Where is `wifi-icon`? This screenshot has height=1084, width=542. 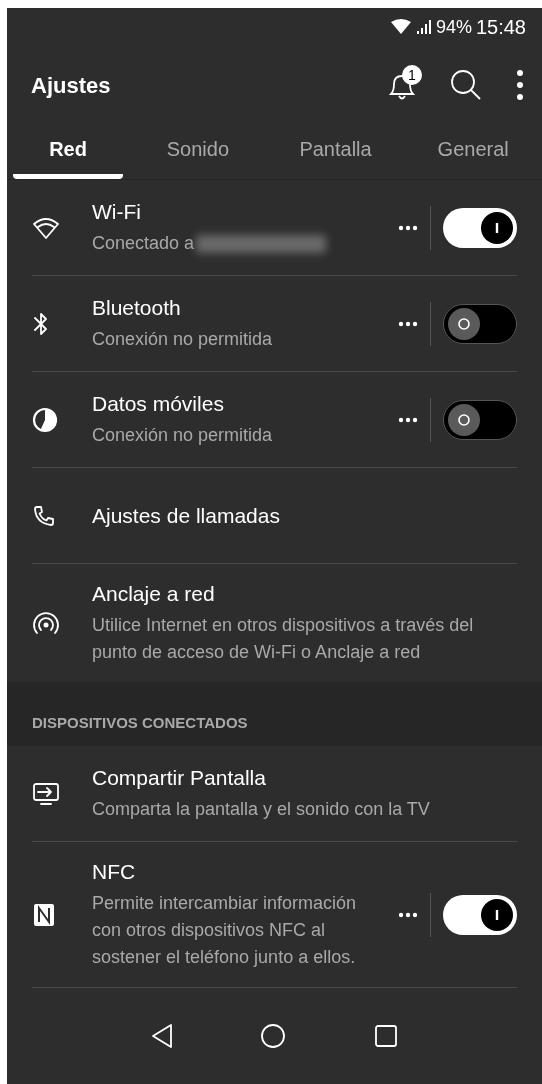
wifi-icon is located at coordinates (46, 227).